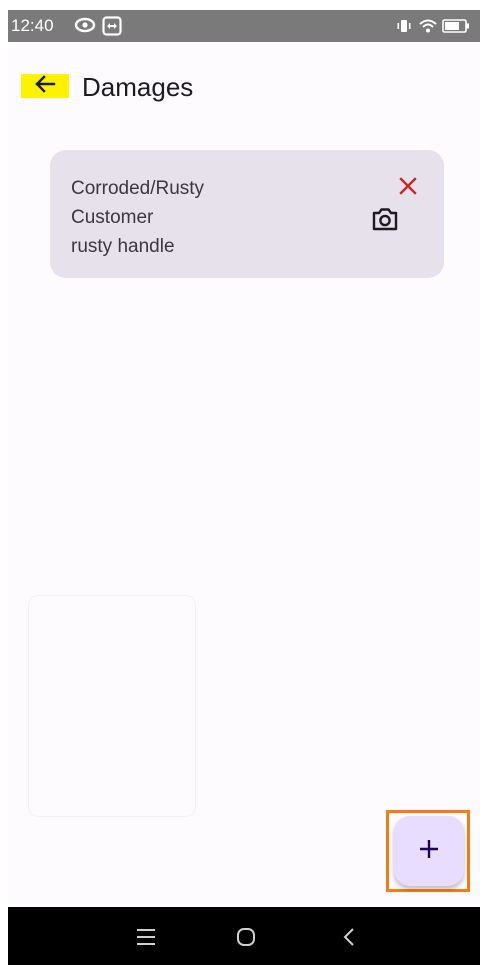 The height and width of the screenshot is (965, 480). I want to click on plus-icon, so click(429, 851).